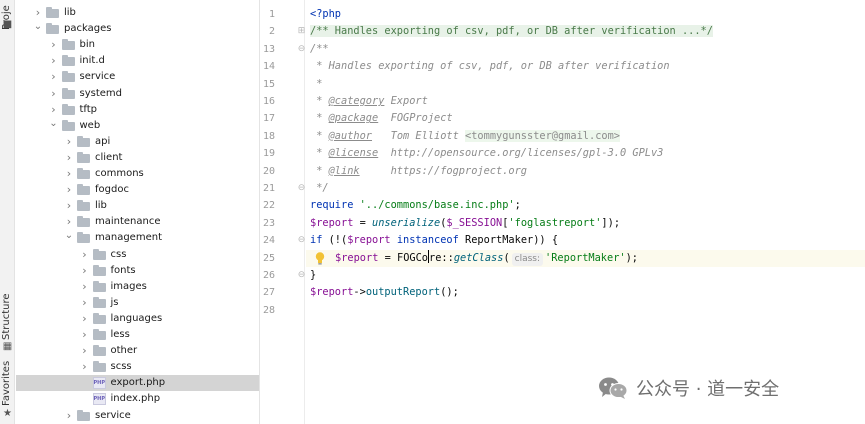 The width and height of the screenshot is (865, 424). Describe the element at coordinates (403, 257) in the screenshot. I see `code-token: = FOGCo` at that location.